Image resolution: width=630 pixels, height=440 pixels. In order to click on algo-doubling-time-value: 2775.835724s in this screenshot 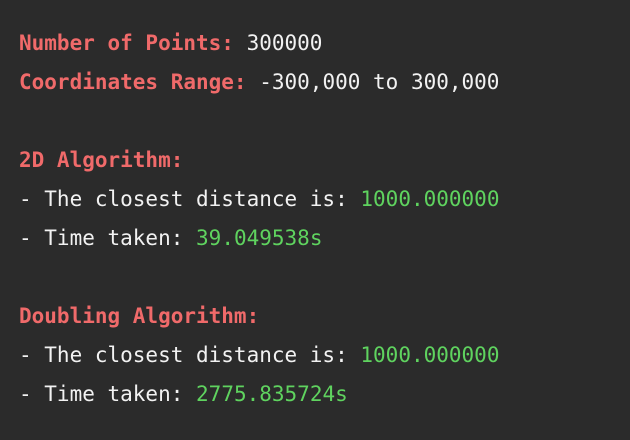, I will do `click(272, 394)`.